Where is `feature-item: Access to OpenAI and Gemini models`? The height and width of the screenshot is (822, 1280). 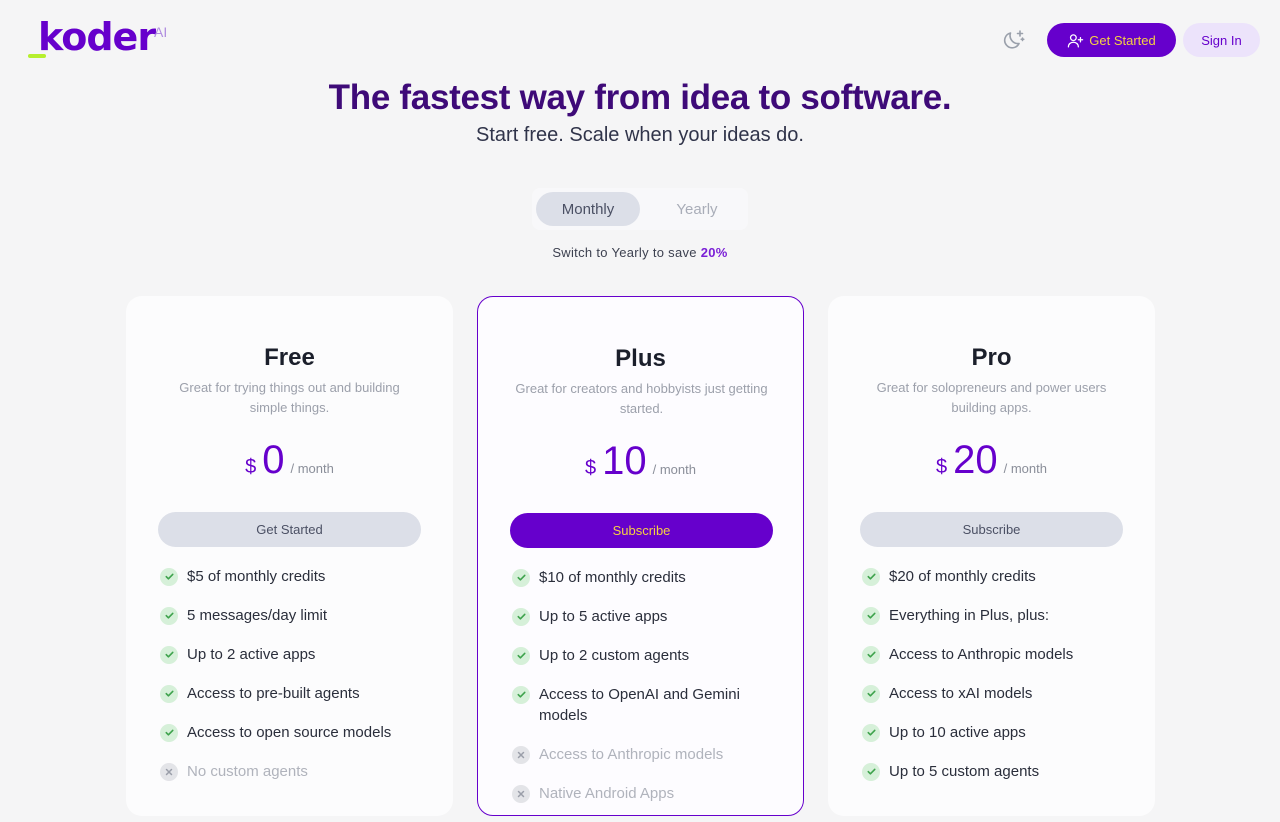
feature-item: Access to OpenAI and Gemini models is located at coordinates (647, 705).